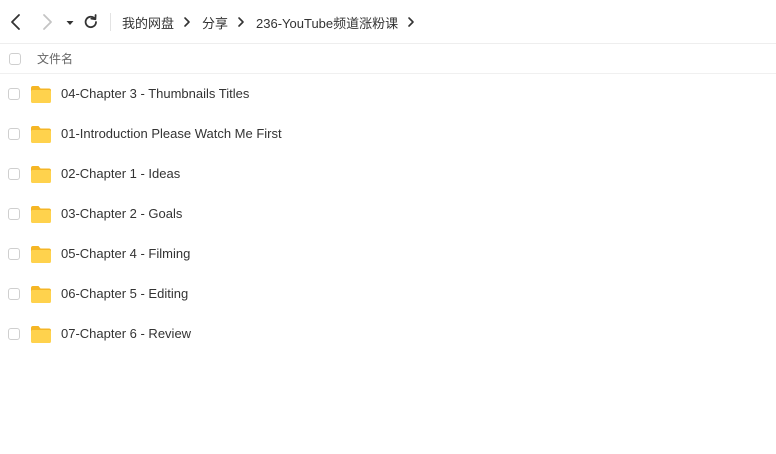 This screenshot has height=454, width=776. Describe the element at coordinates (125, 254) in the screenshot. I see `file-name: 05-Chapter 4 - Filming` at that location.